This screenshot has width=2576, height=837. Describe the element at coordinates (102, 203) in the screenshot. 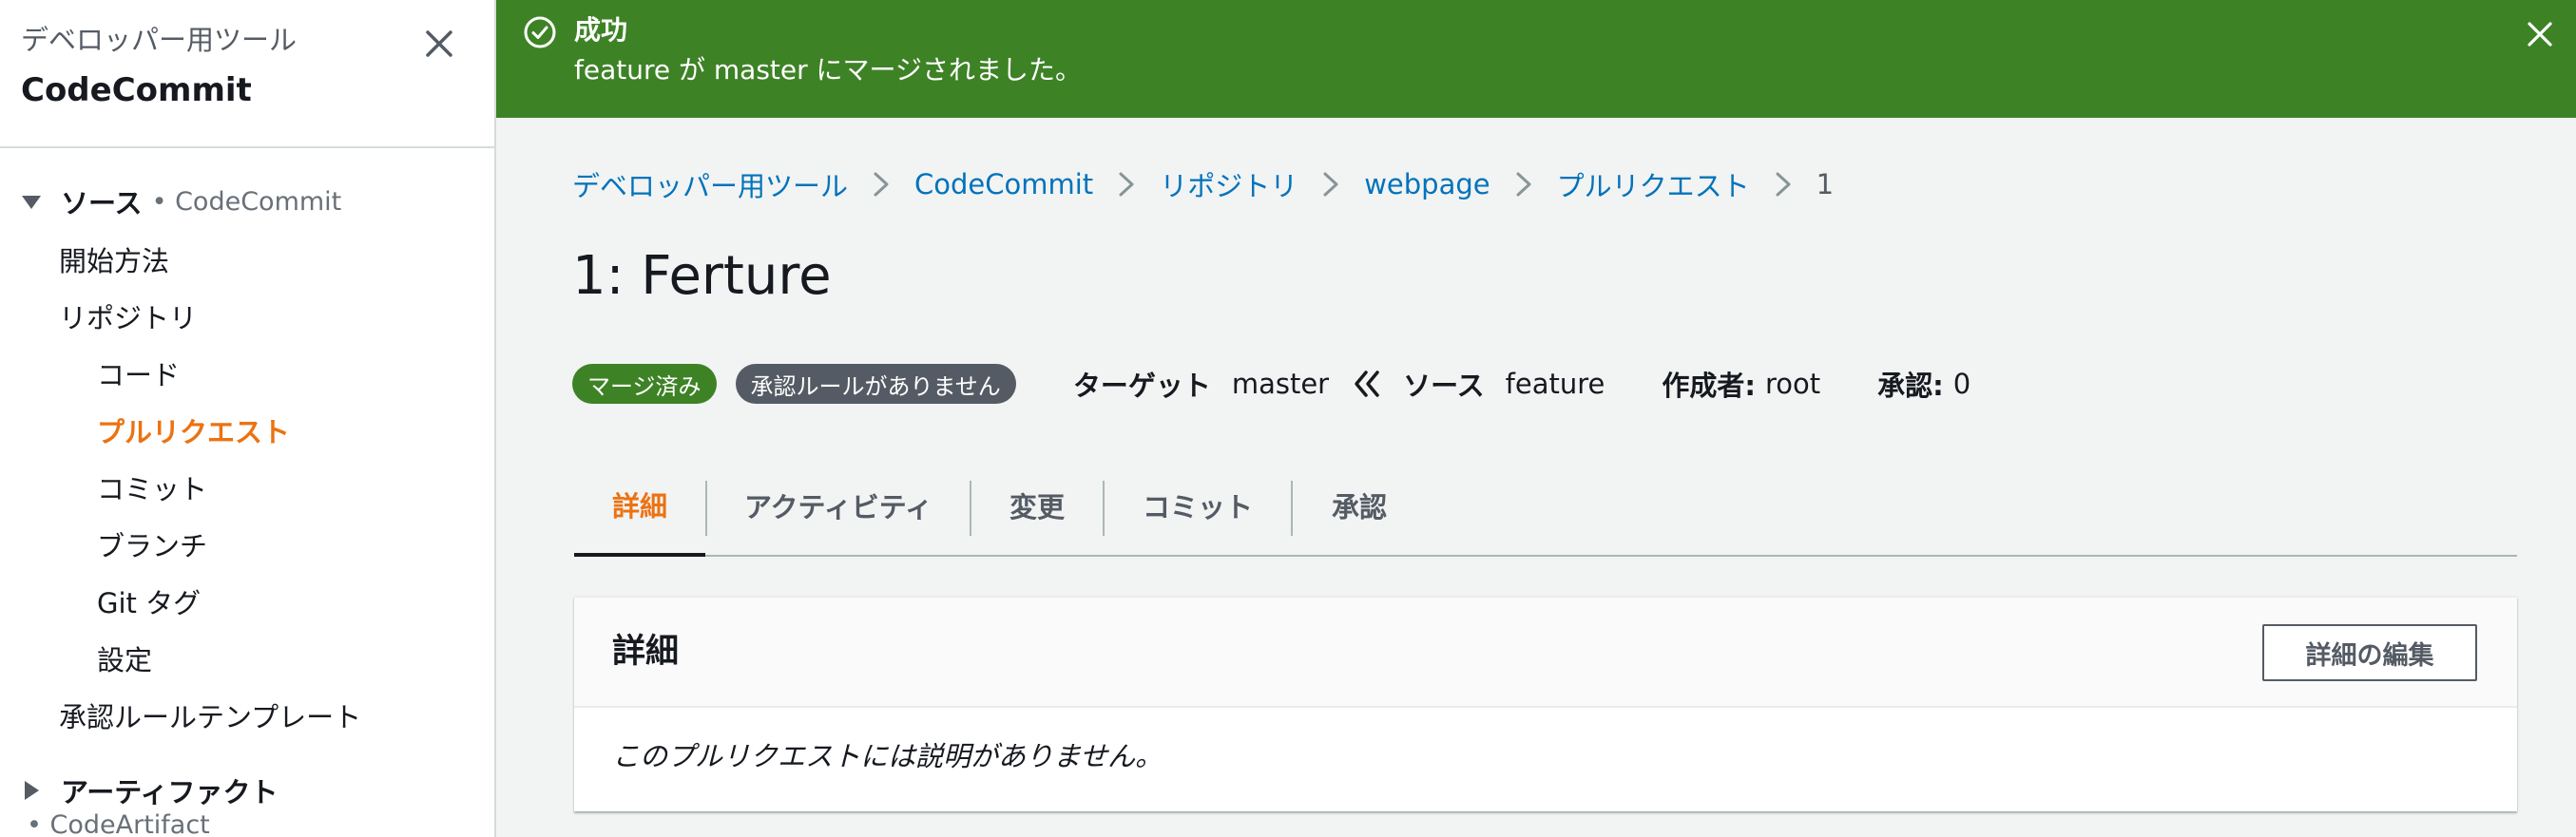

I see `sidebar-section-label: ソース` at that location.